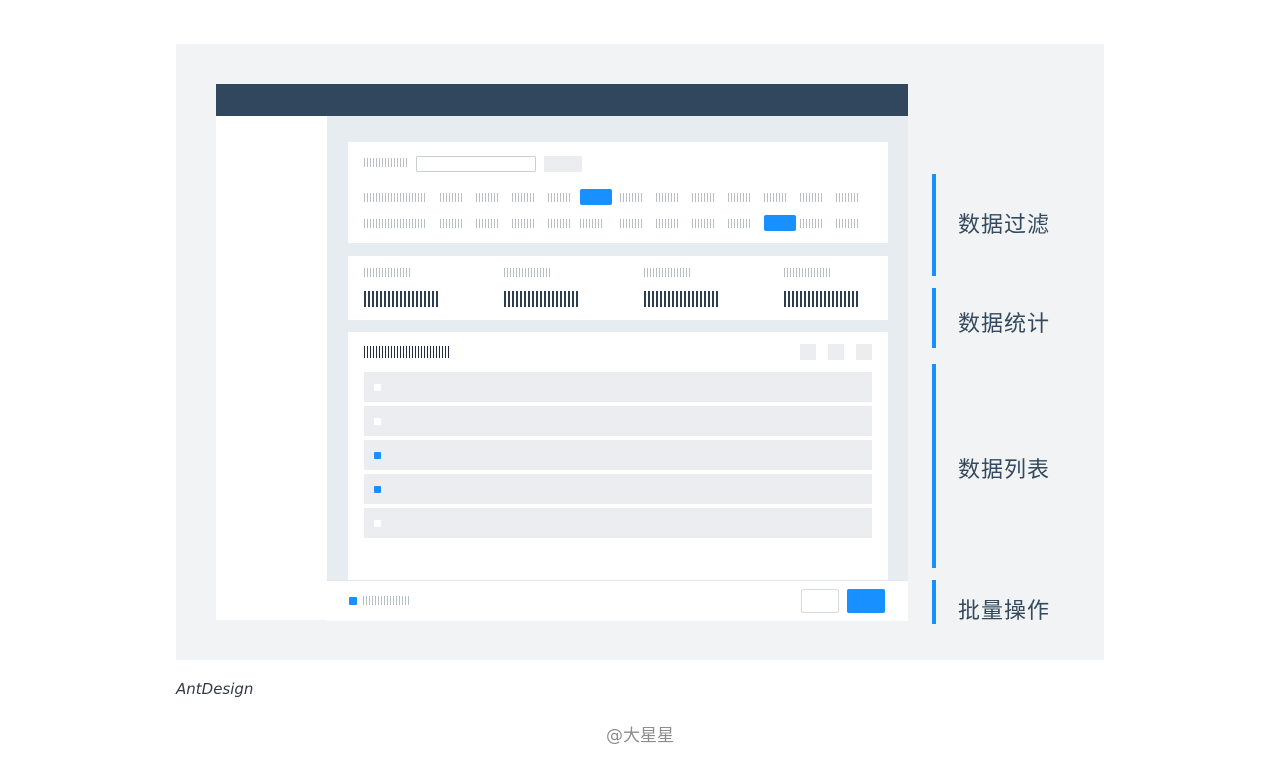 Image resolution: width=1280 pixels, height=783 pixels. Describe the element at coordinates (866, 601) in the screenshot. I see `batch-confirm-button` at that location.